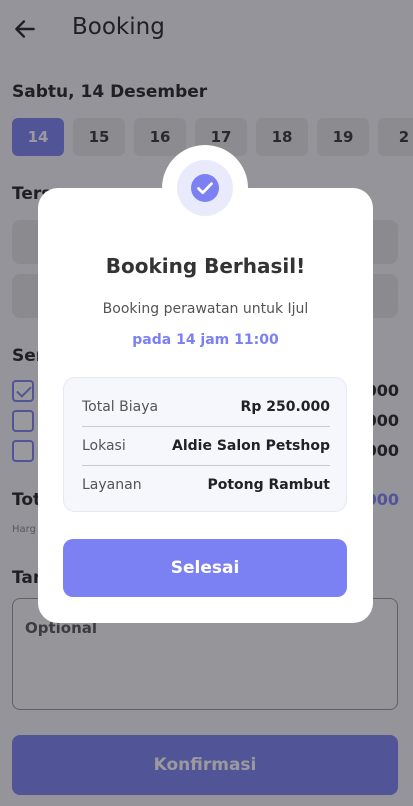  What do you see at coordinates (205, 266) in the screenshot?
I see `dialog-title: Booking Berhasil!` at bounding box center [205, 266].